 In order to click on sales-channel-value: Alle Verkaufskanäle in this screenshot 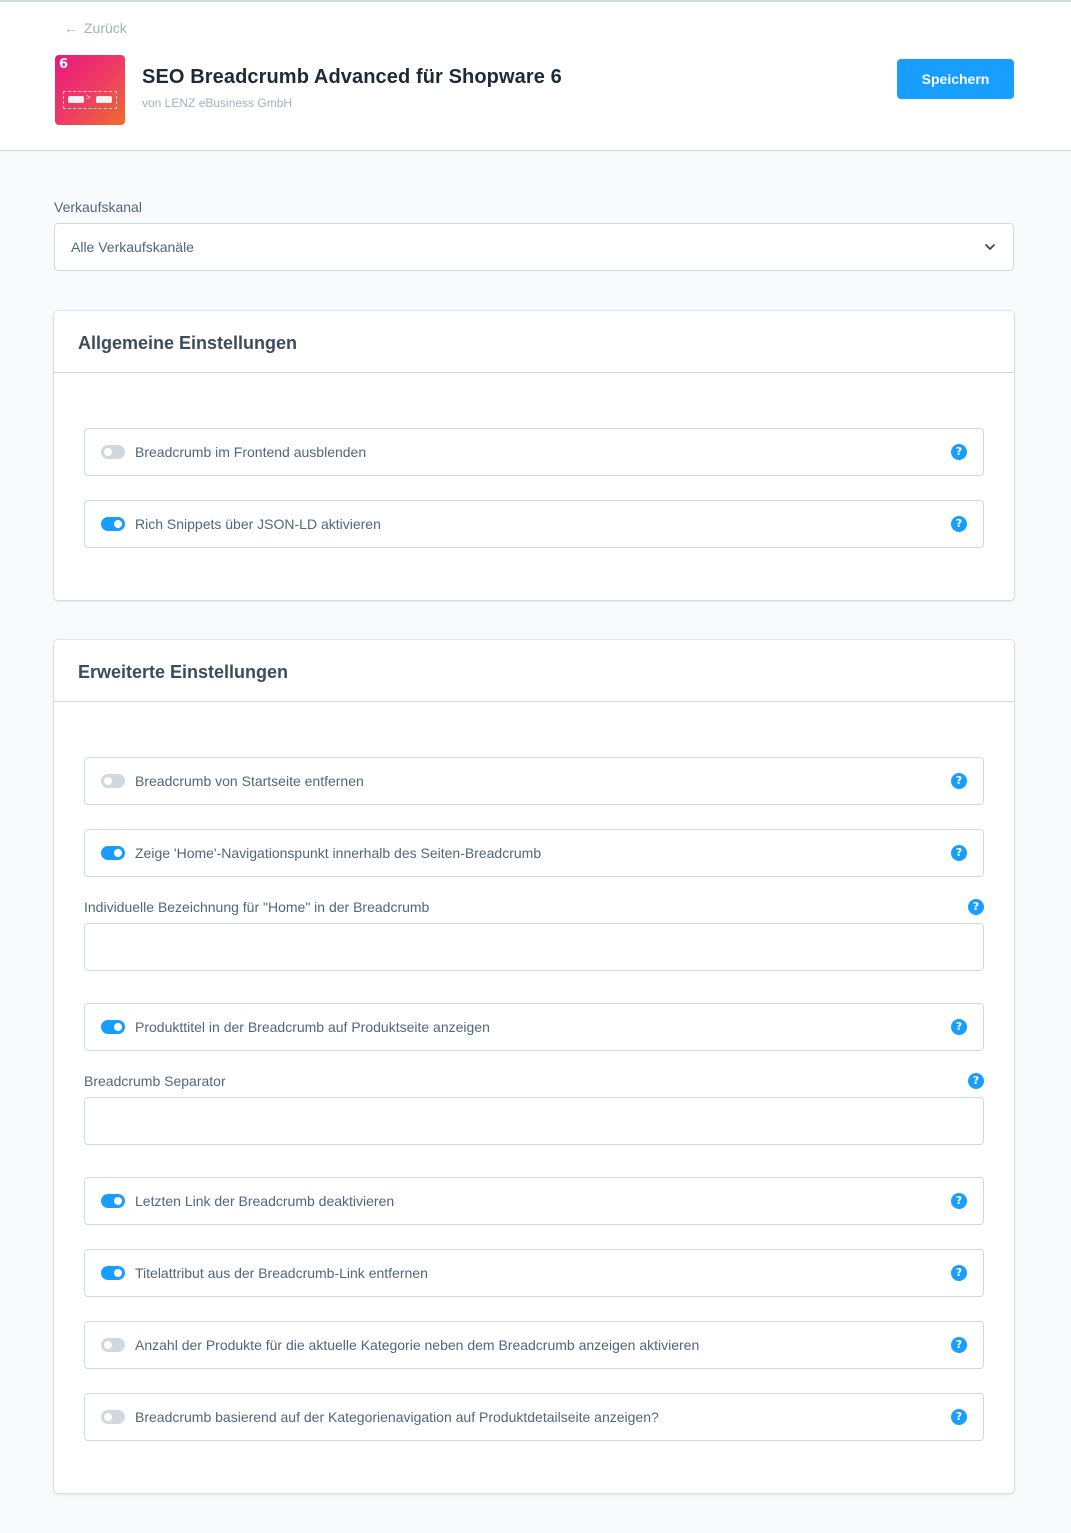, I will do `click(132, 247)`.